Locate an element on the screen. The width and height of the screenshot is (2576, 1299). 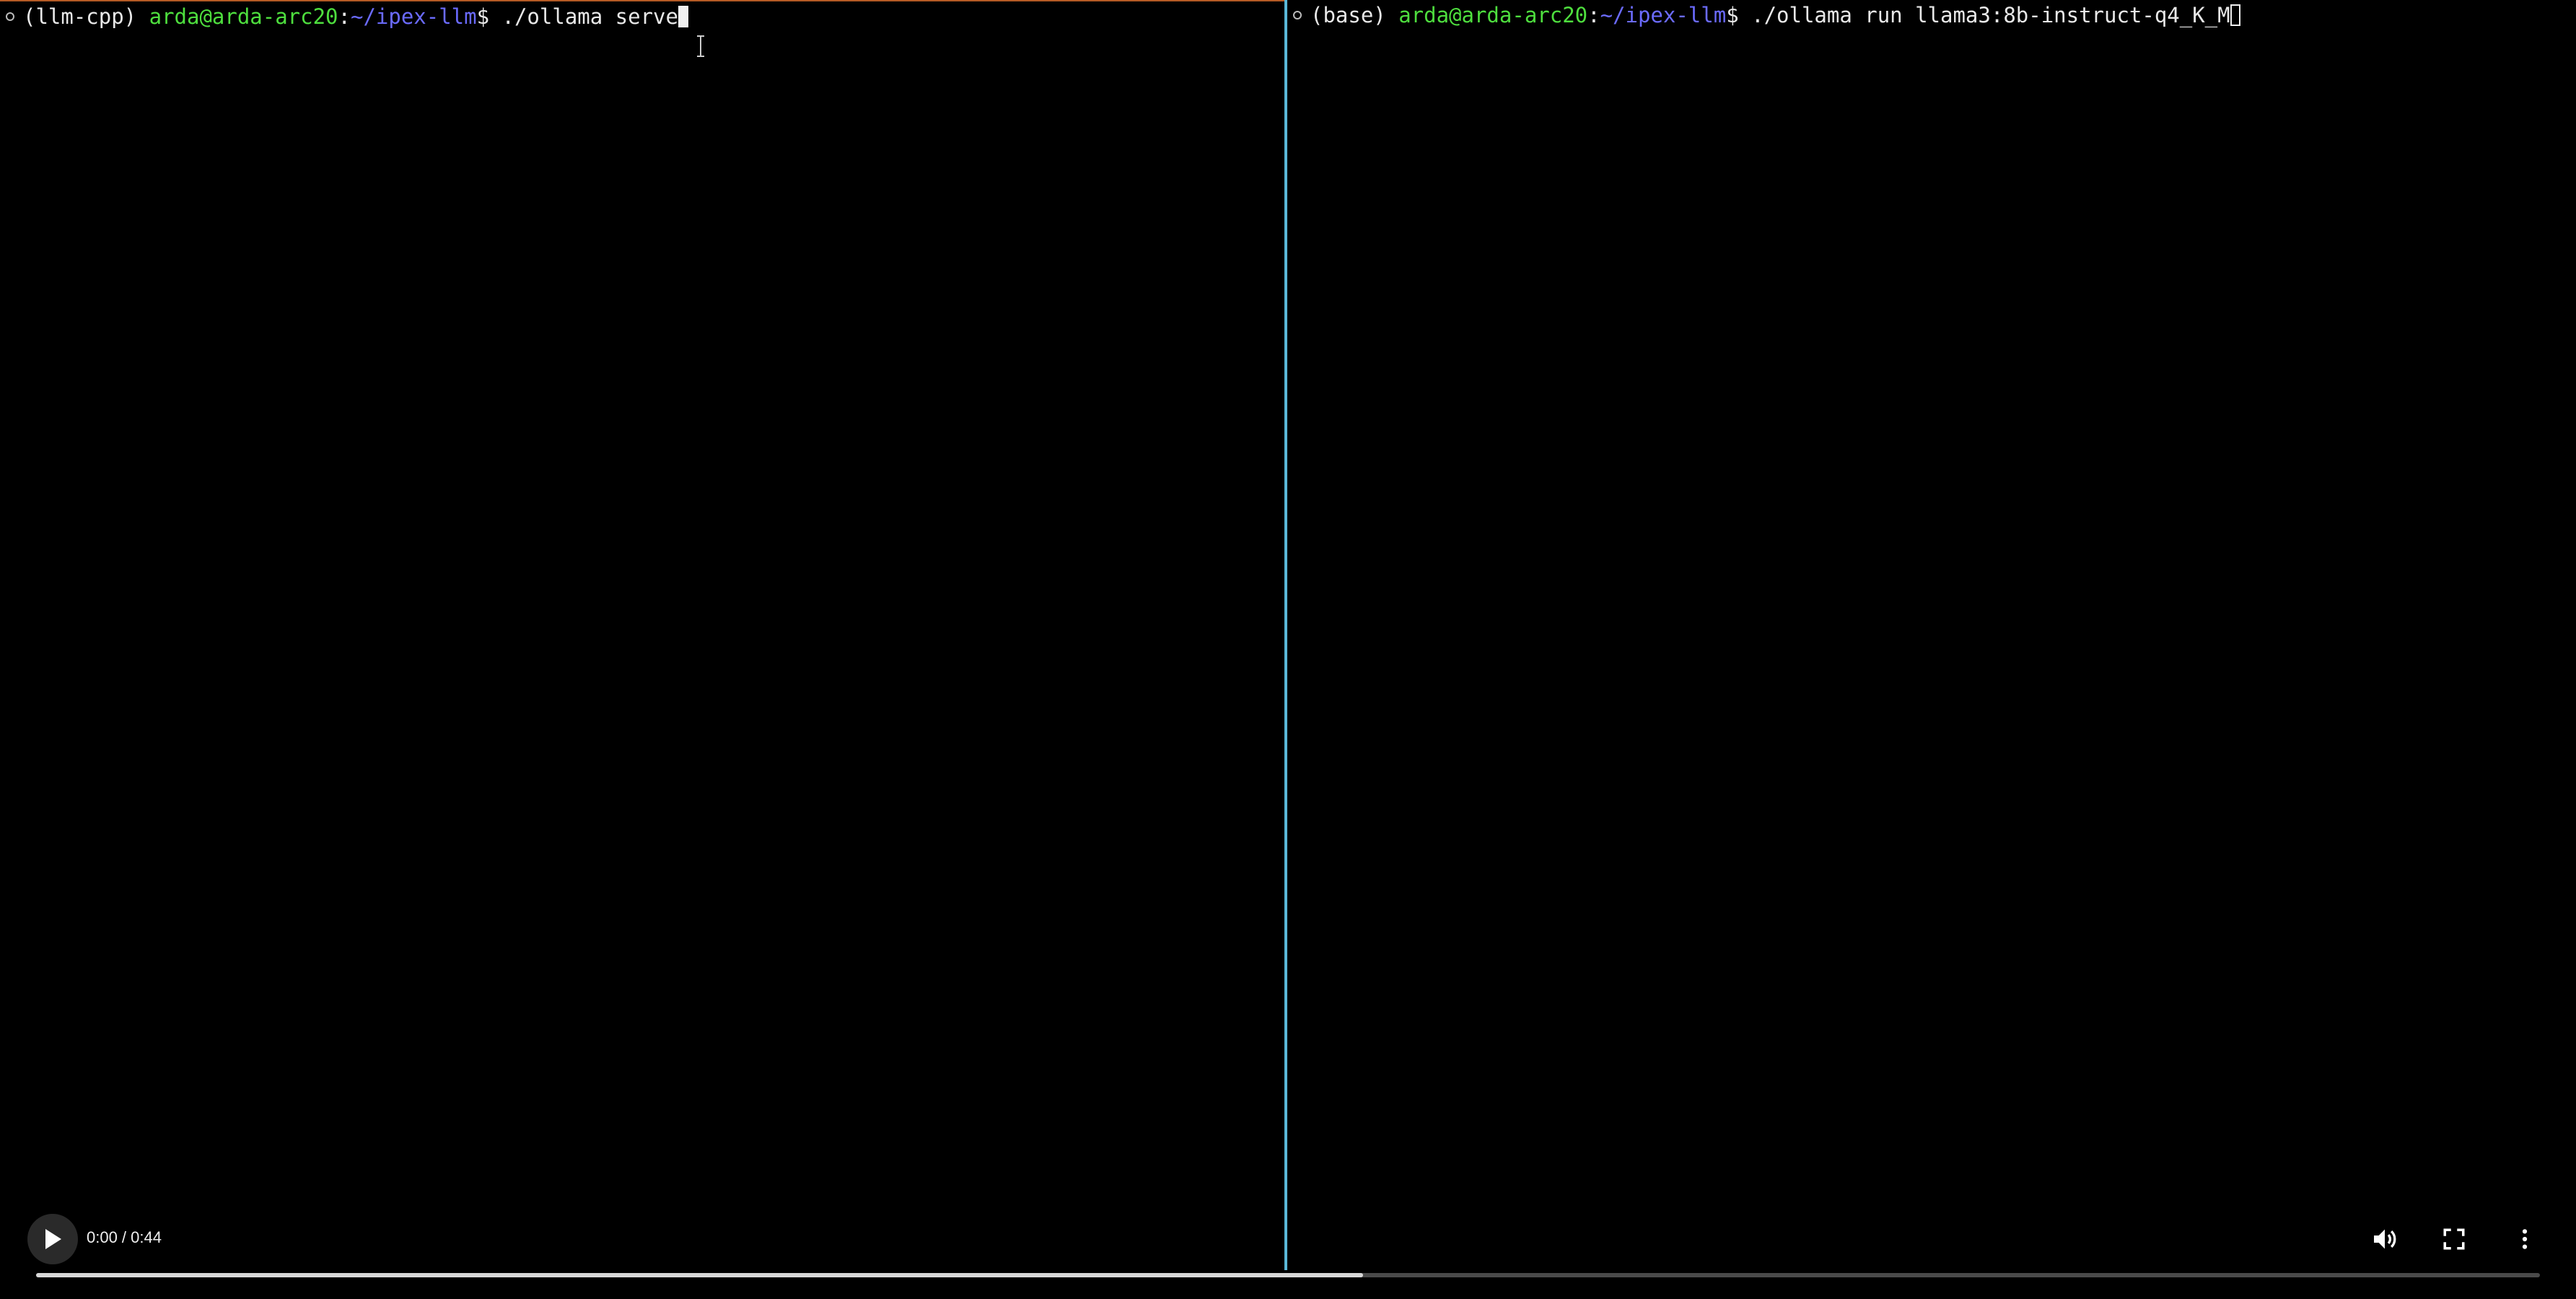
buffered-progress is located at coordinates (700, 1275).